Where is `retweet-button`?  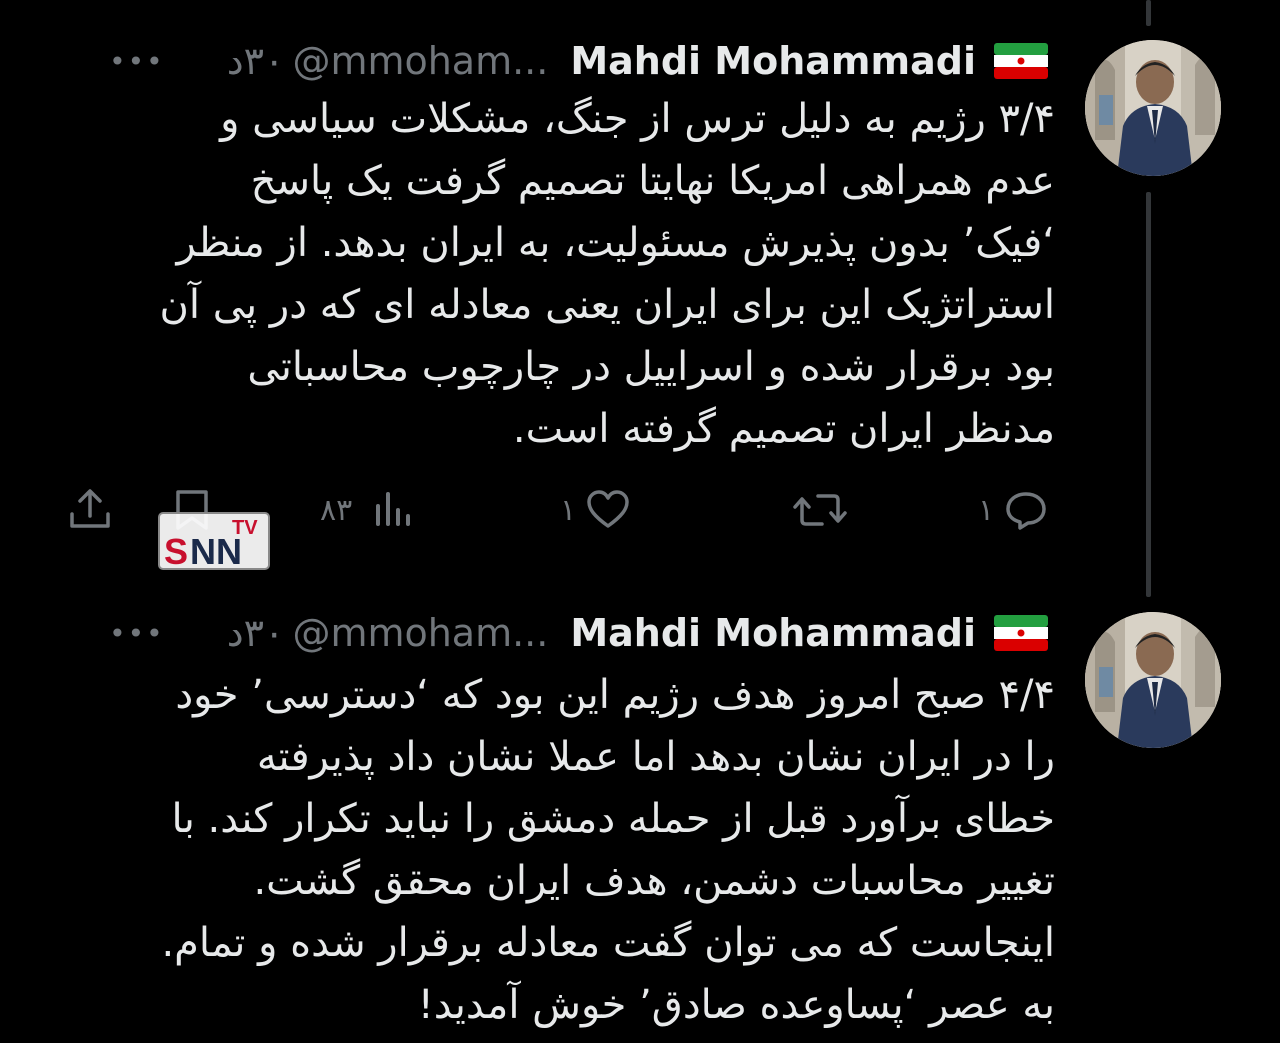
retweet-button is located at coordinates (820, 510).